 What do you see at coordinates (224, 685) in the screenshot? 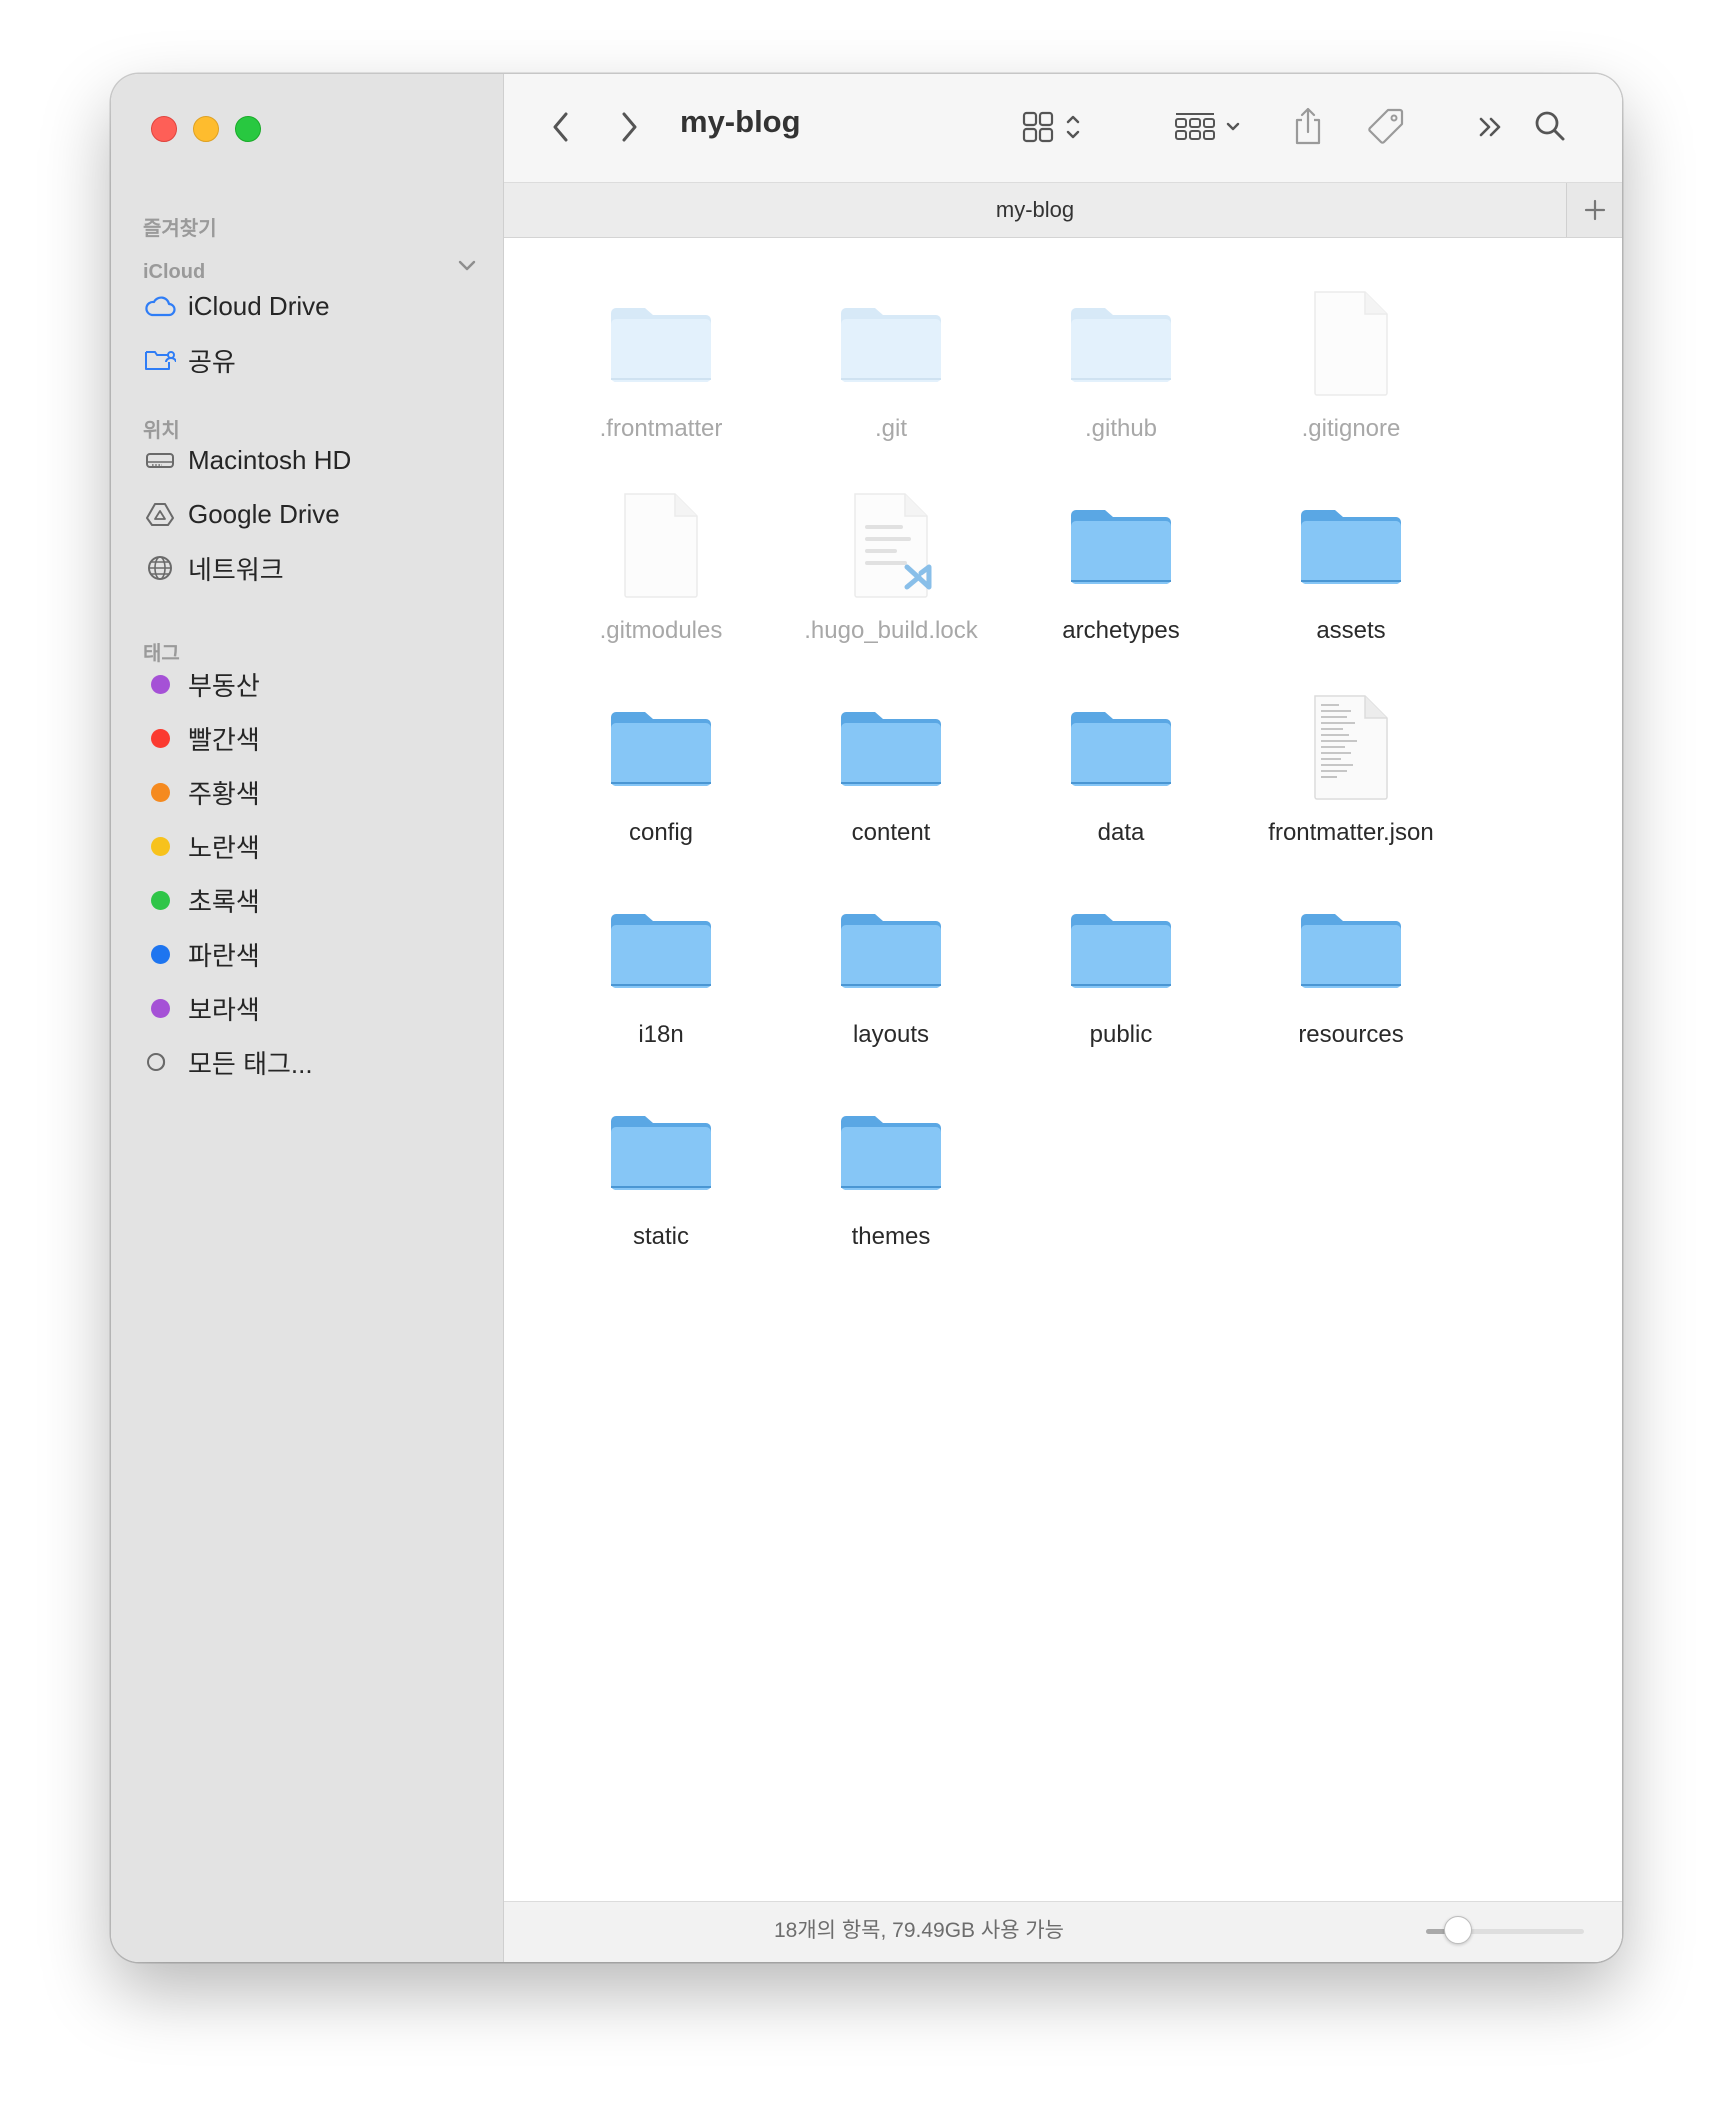
I see `tag-label: 부동산` at bounding box center [224, 685].